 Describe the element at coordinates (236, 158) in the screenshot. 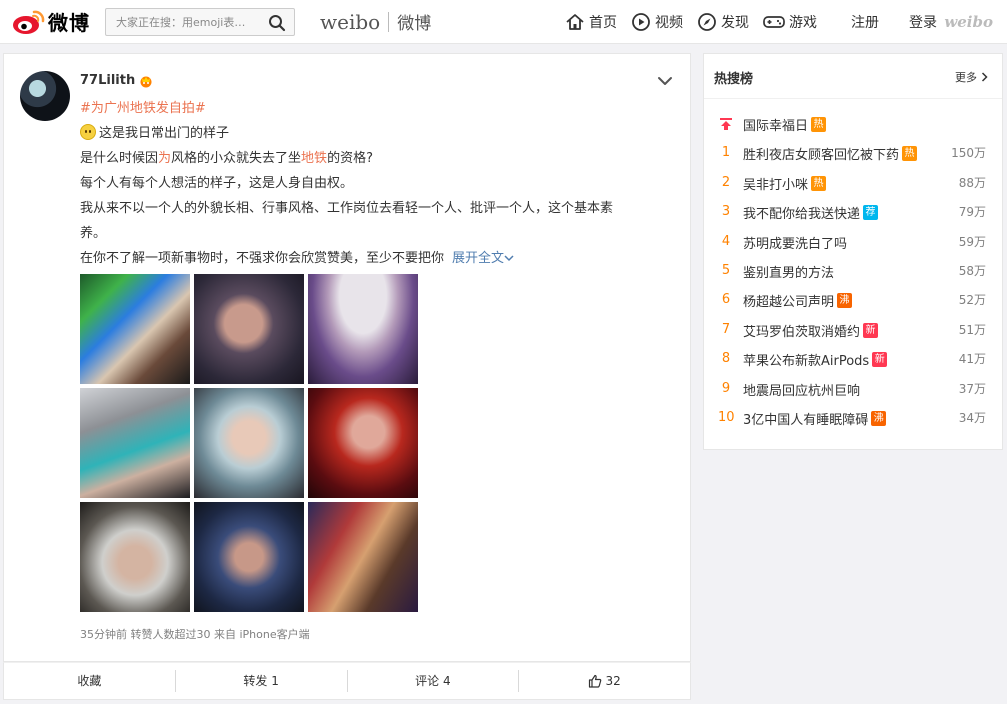

I see `post-line-2b: 风格的小众就失去了坐` at that location.